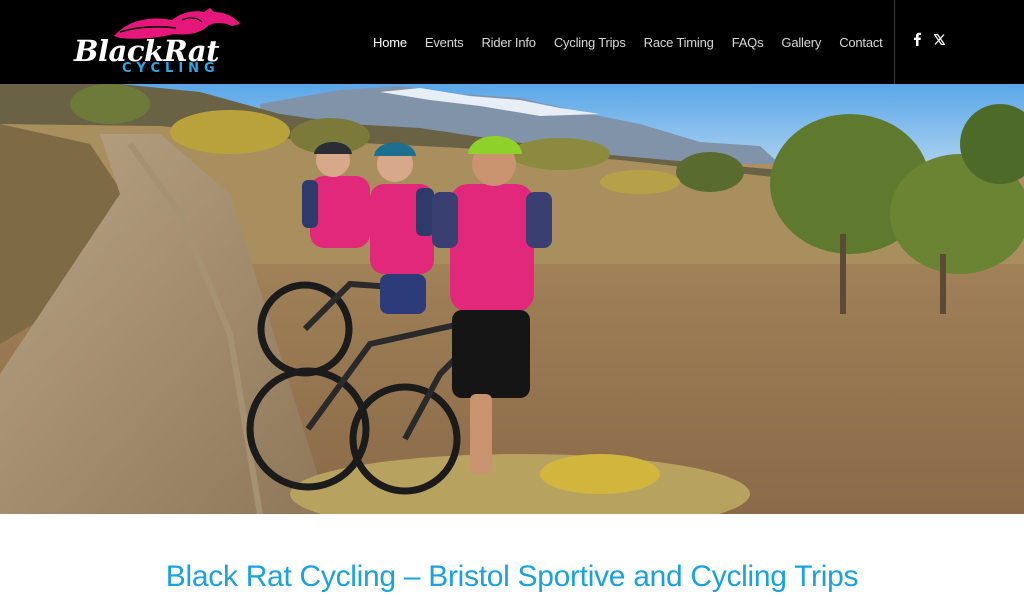  What do you see at coordinates (171, 68) in the screenshot?
I see `logo-tagline: CYCLING` at bounding box center [171, 68].